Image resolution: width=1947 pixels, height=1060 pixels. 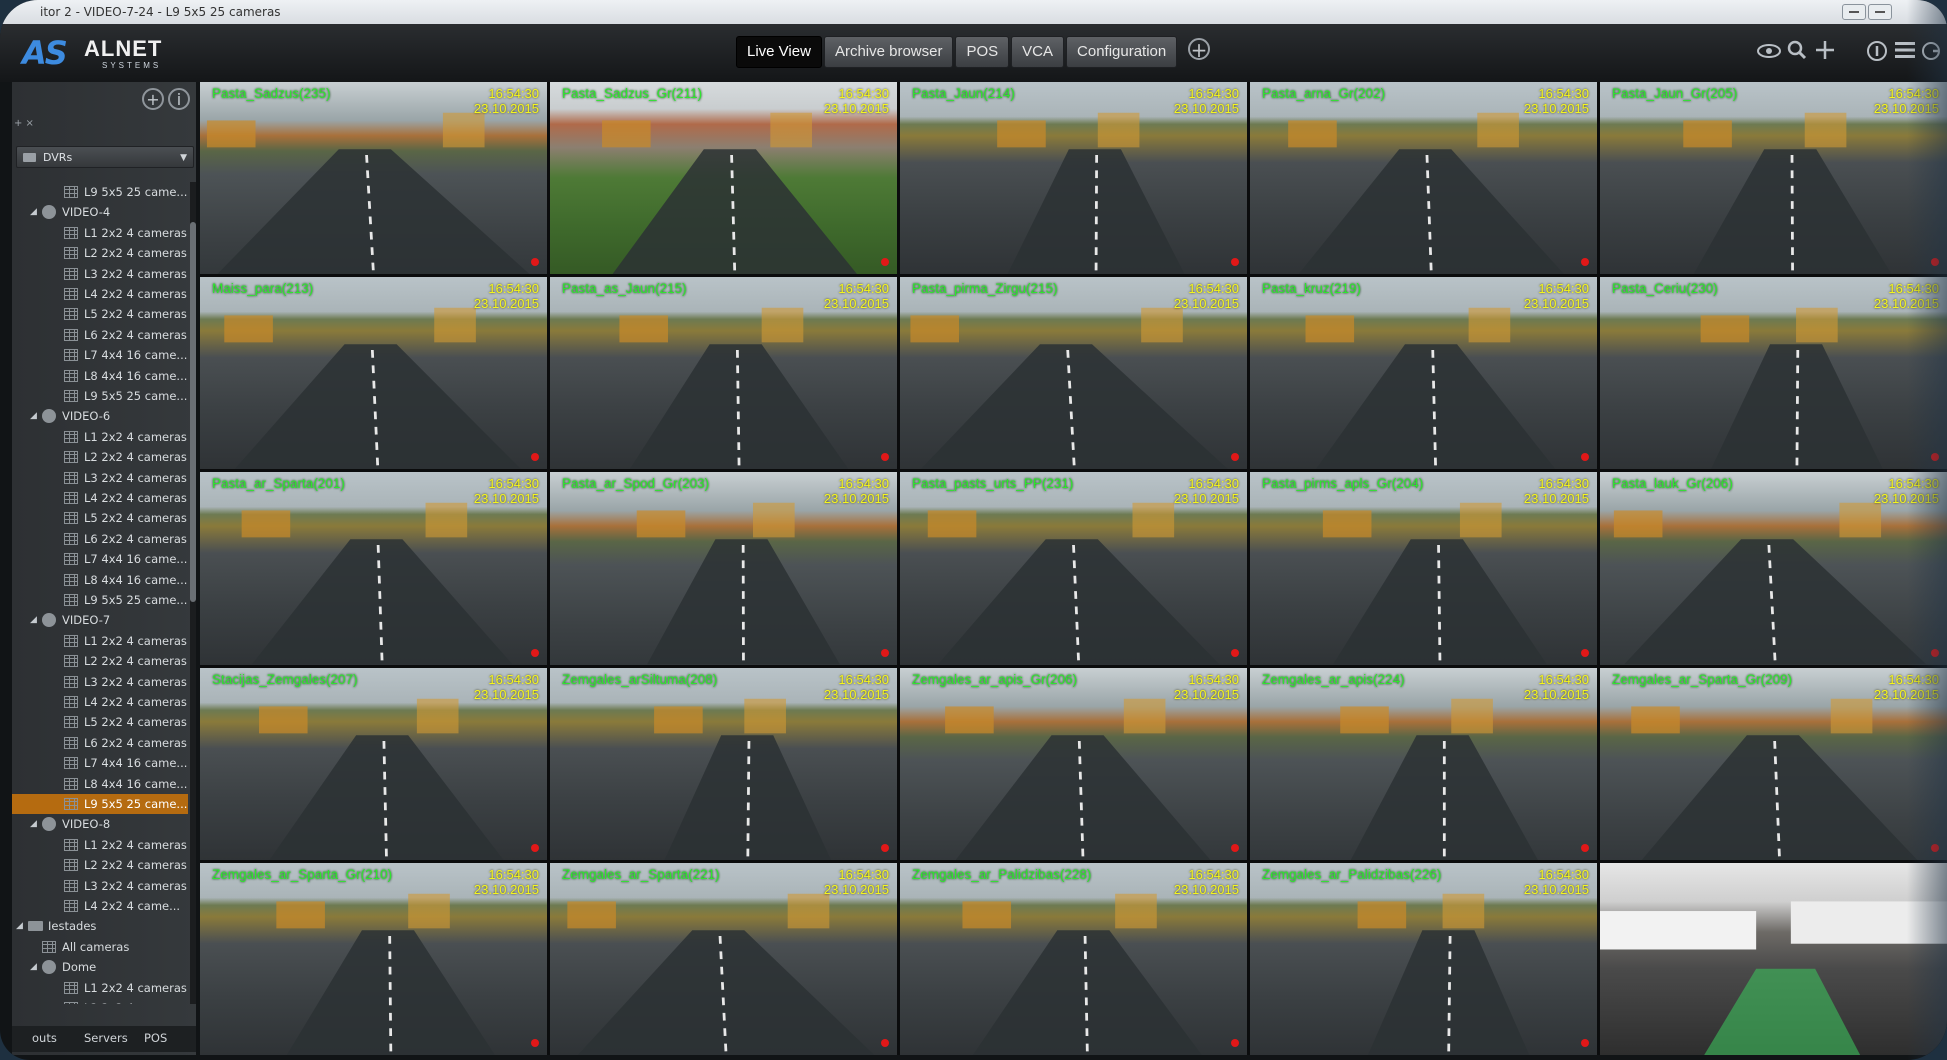 I want to click on camera-timestamp: 16:54:30 23.10.2015, so click(x=1556, y=882).